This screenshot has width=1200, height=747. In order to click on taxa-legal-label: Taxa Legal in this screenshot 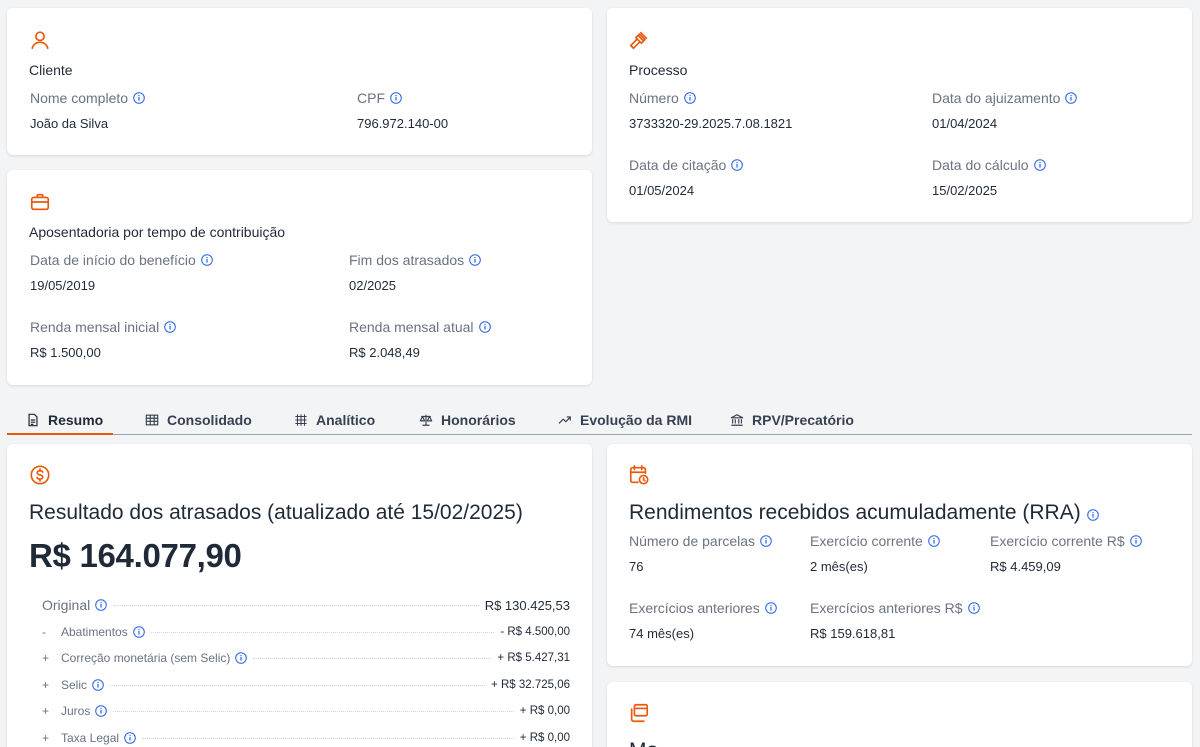, I will do `click(90, 738)`.